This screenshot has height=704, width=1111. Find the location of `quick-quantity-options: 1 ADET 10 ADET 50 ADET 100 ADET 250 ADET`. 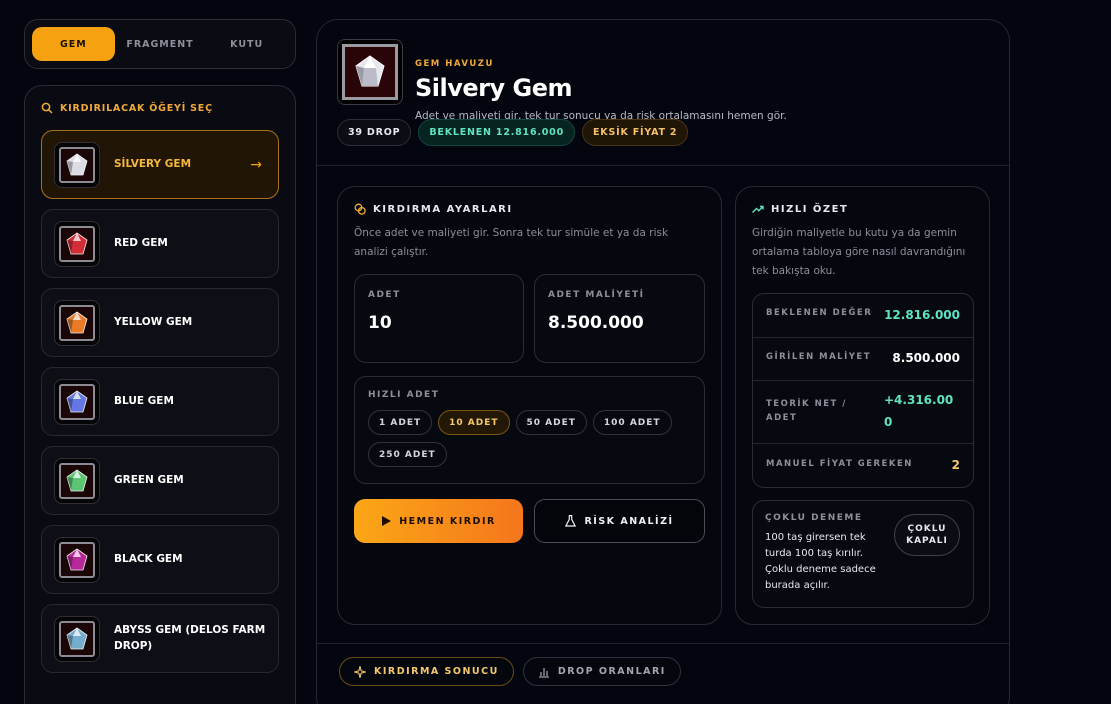

quick-quantity-options: 1 ADET 10 ADET 50 ADET 100 ADET 250 ADET is located at coordinates (529, 438).